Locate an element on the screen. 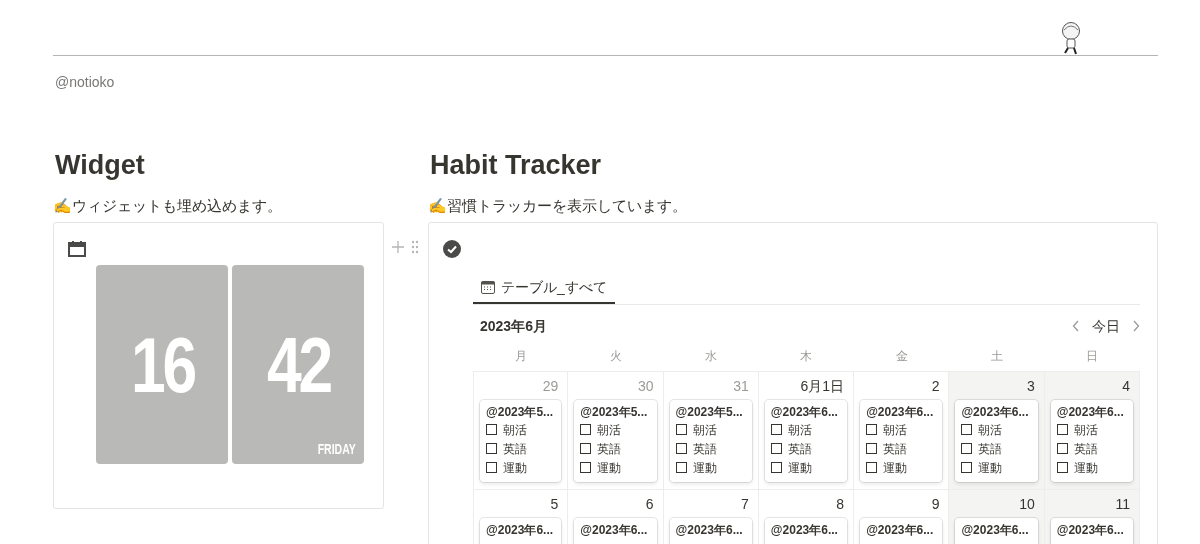 The height and width of the screenshot is (544, 1200). weekday-label: 金 is located at coordinates (901, 356).